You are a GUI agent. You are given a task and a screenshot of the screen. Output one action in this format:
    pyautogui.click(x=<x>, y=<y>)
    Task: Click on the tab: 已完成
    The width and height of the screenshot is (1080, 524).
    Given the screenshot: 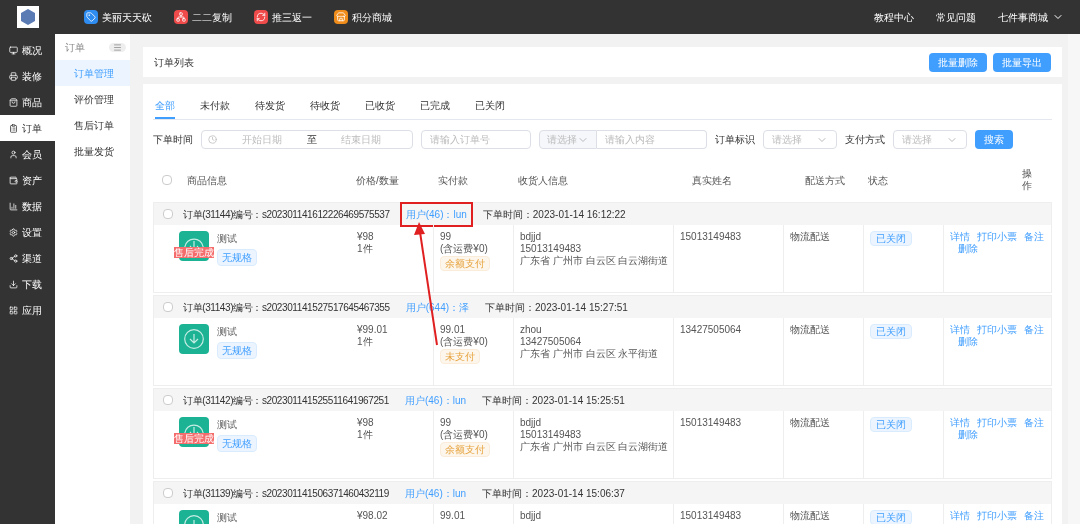 What is the action you would take?
    pyautogui.click(x=435, y=108)
    